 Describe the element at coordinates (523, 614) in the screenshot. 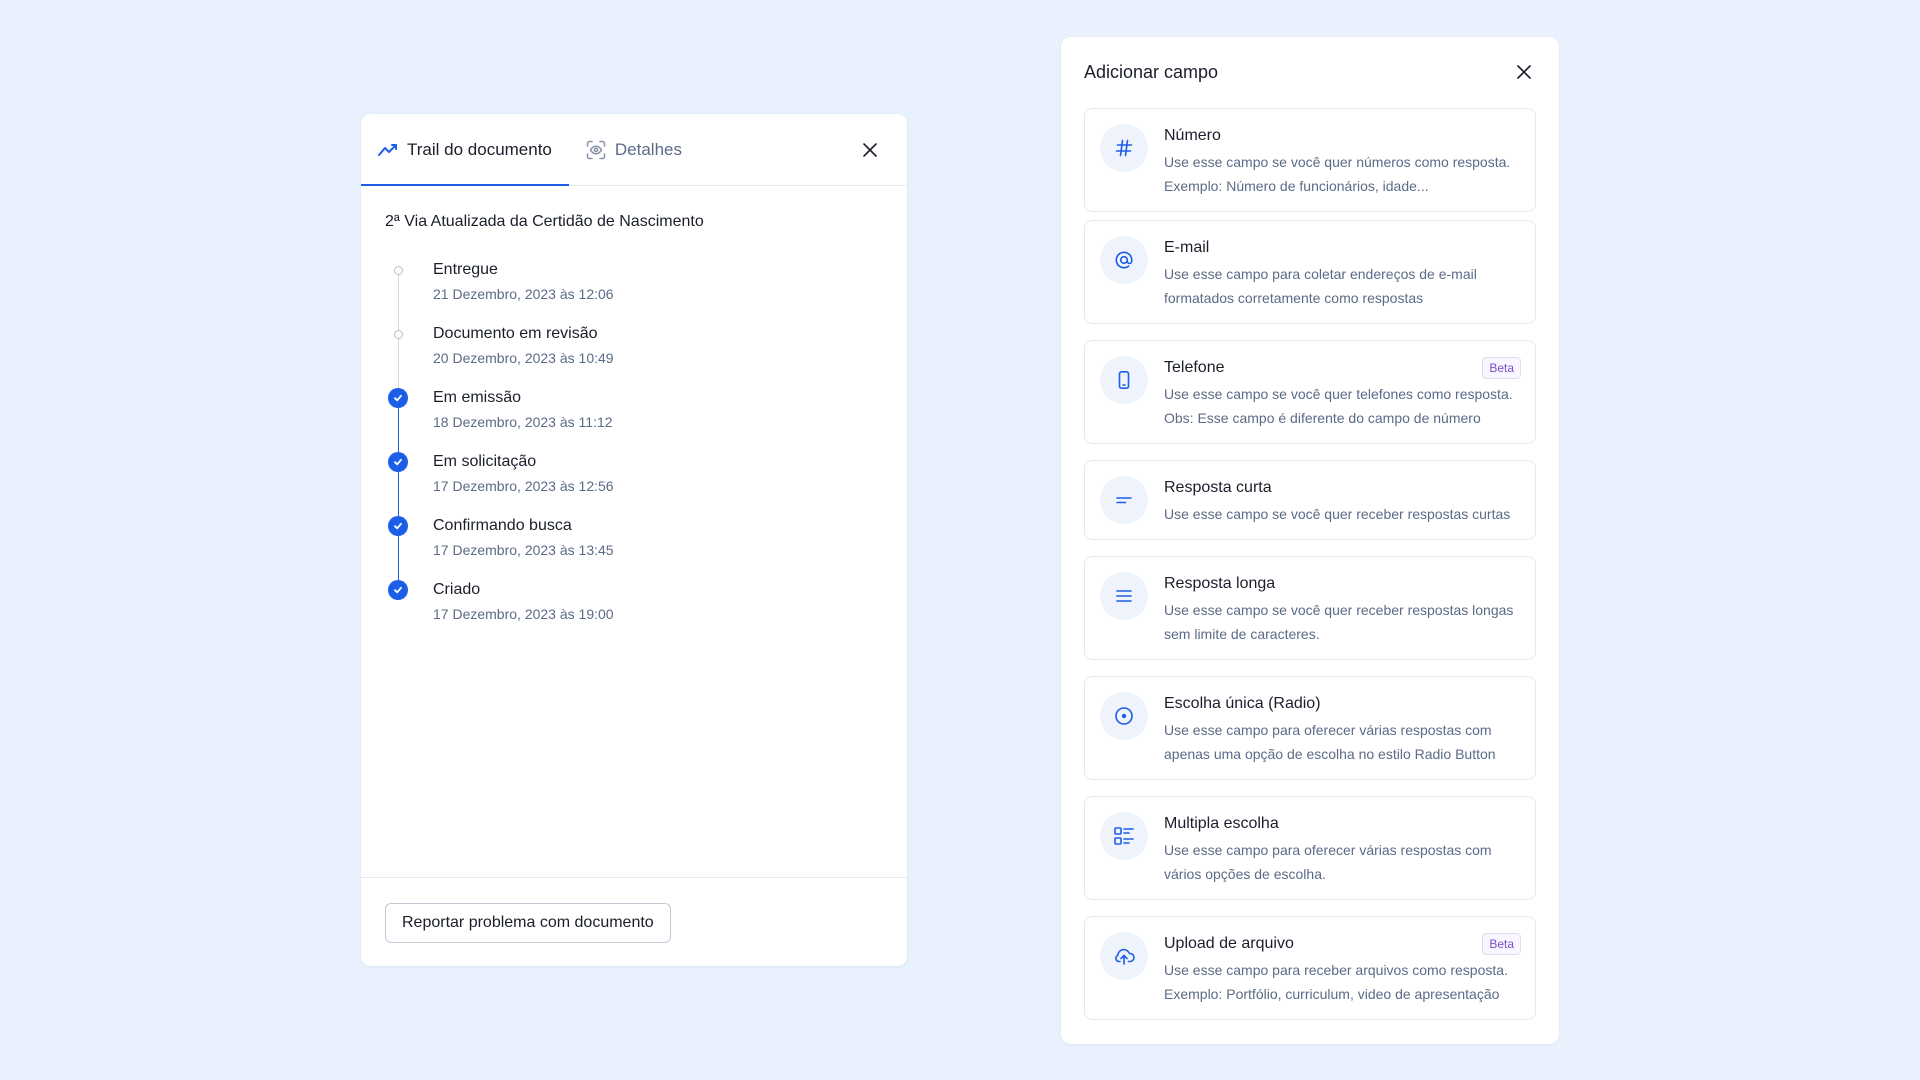

I see `timeline-date: 17 Dezembro, 2023 às 19:00` at that location.